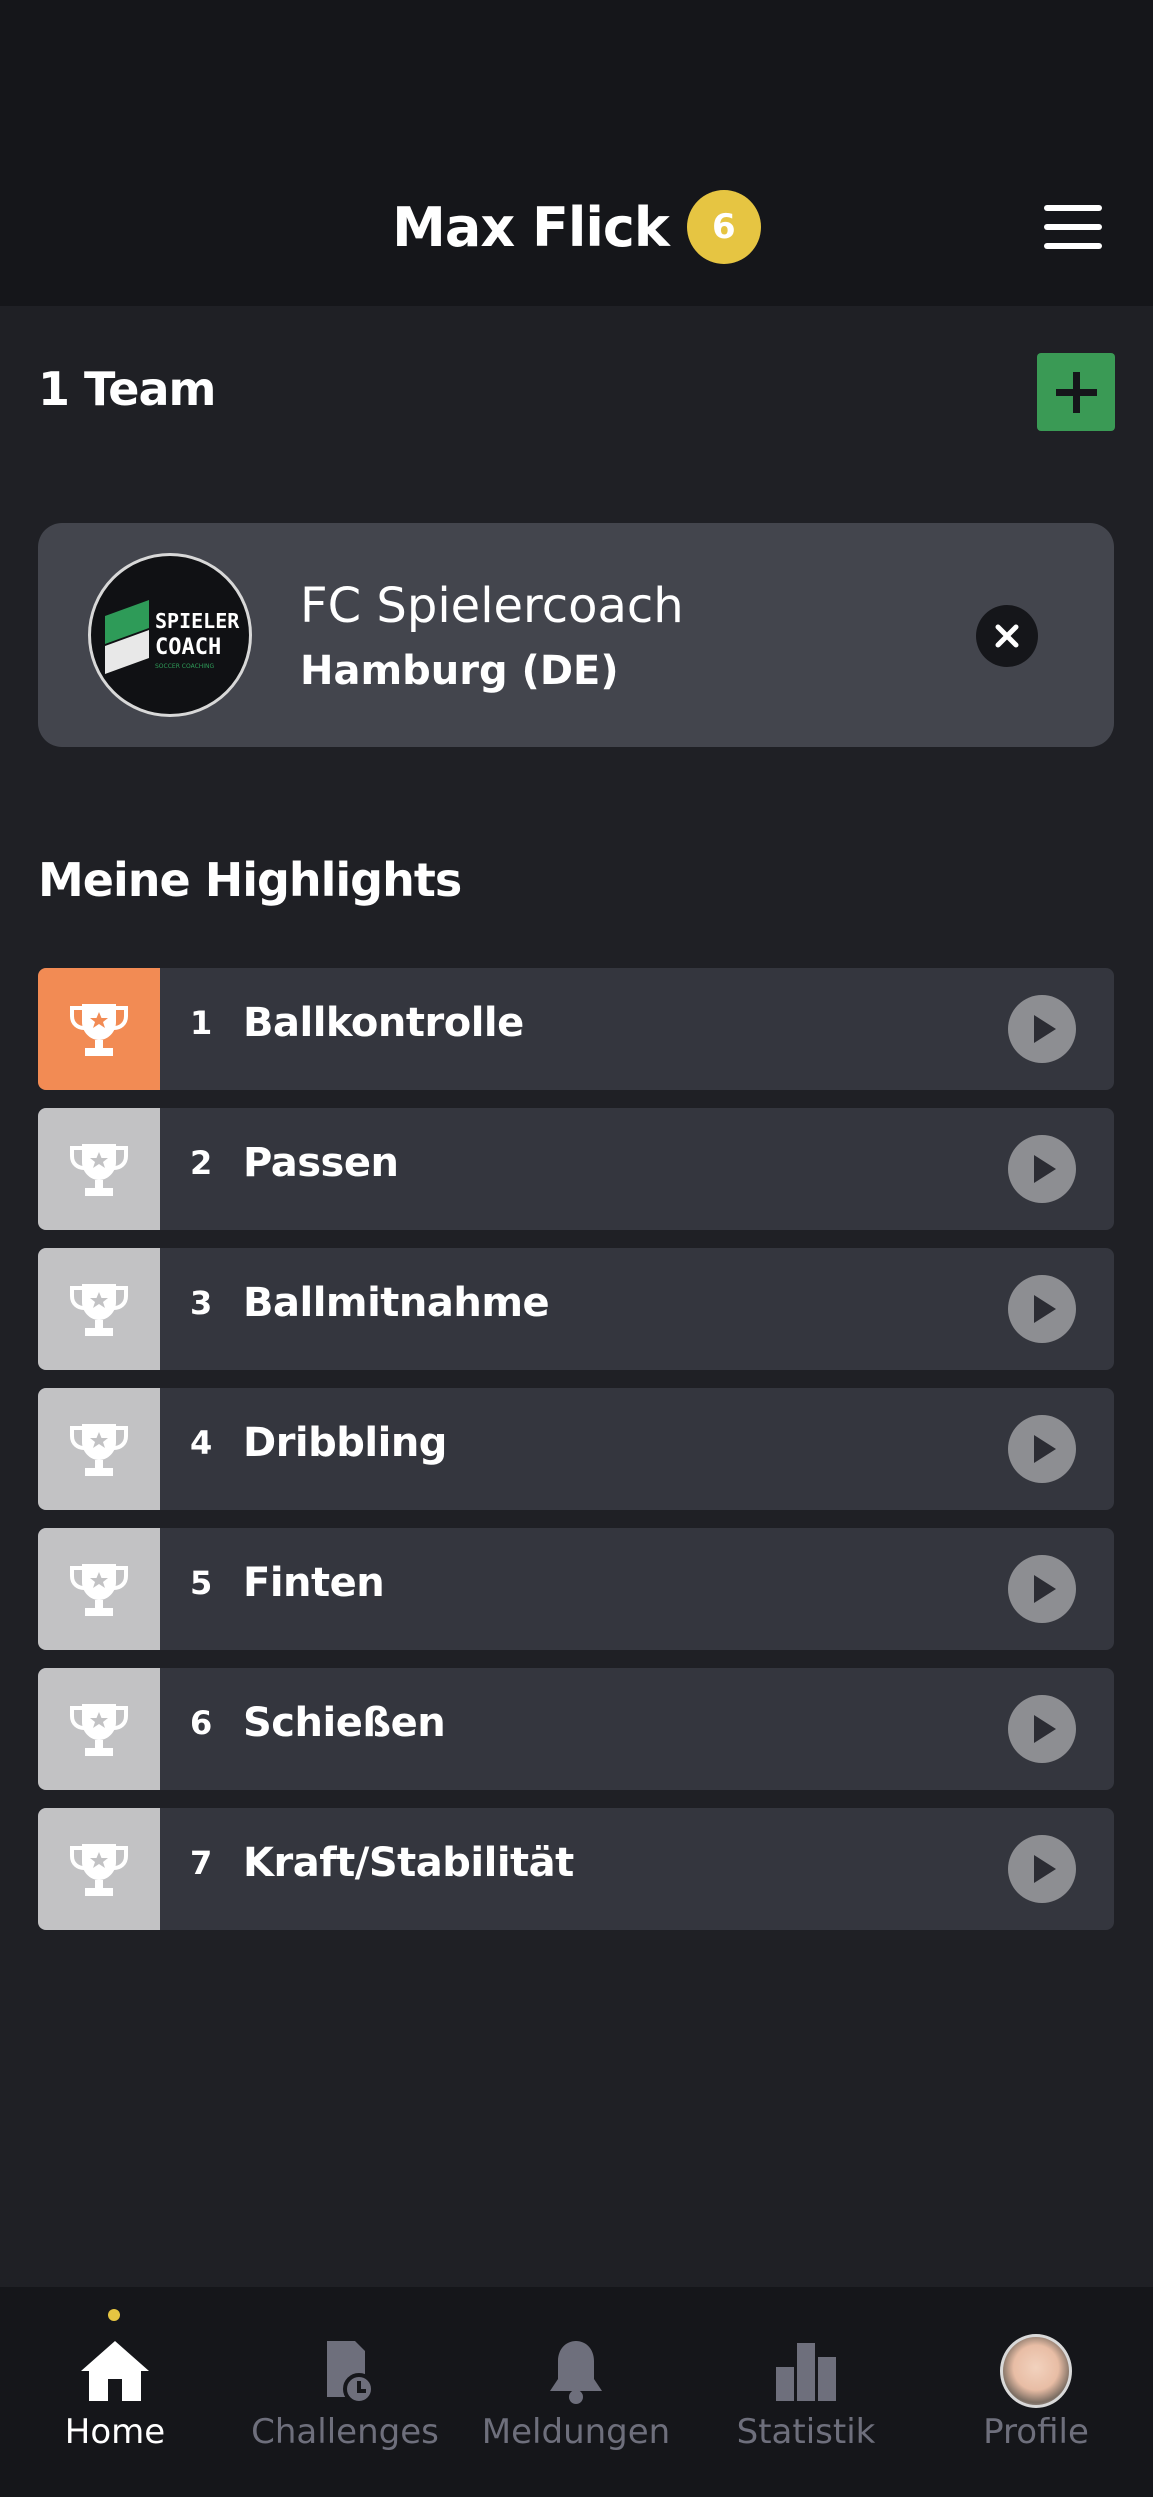  What do you see at coordinates (314, 1583) in the screenshot?
I see `highlight-label: Finten` at bounding box center [314, 1583].